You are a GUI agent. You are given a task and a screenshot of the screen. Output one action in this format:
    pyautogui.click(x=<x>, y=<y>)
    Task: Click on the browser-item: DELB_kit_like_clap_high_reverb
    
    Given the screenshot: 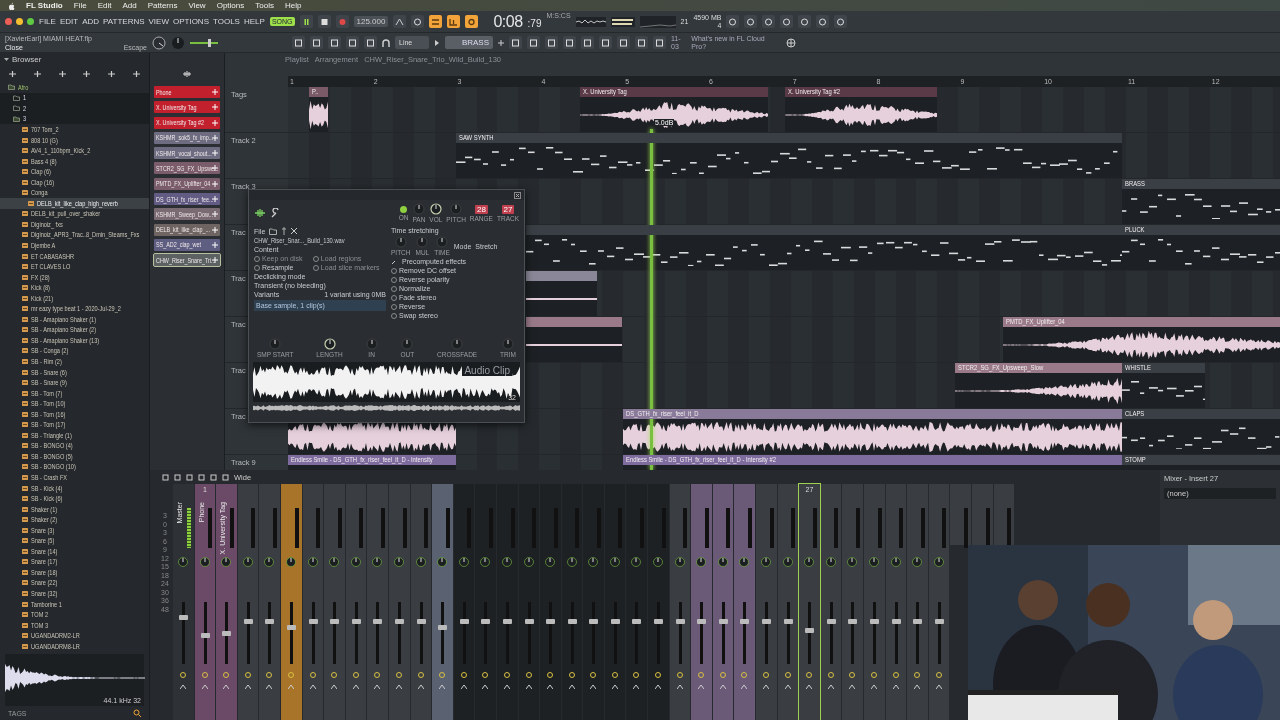 What is the action you would take?
    pyautogui.click(x=74, y=203)
    